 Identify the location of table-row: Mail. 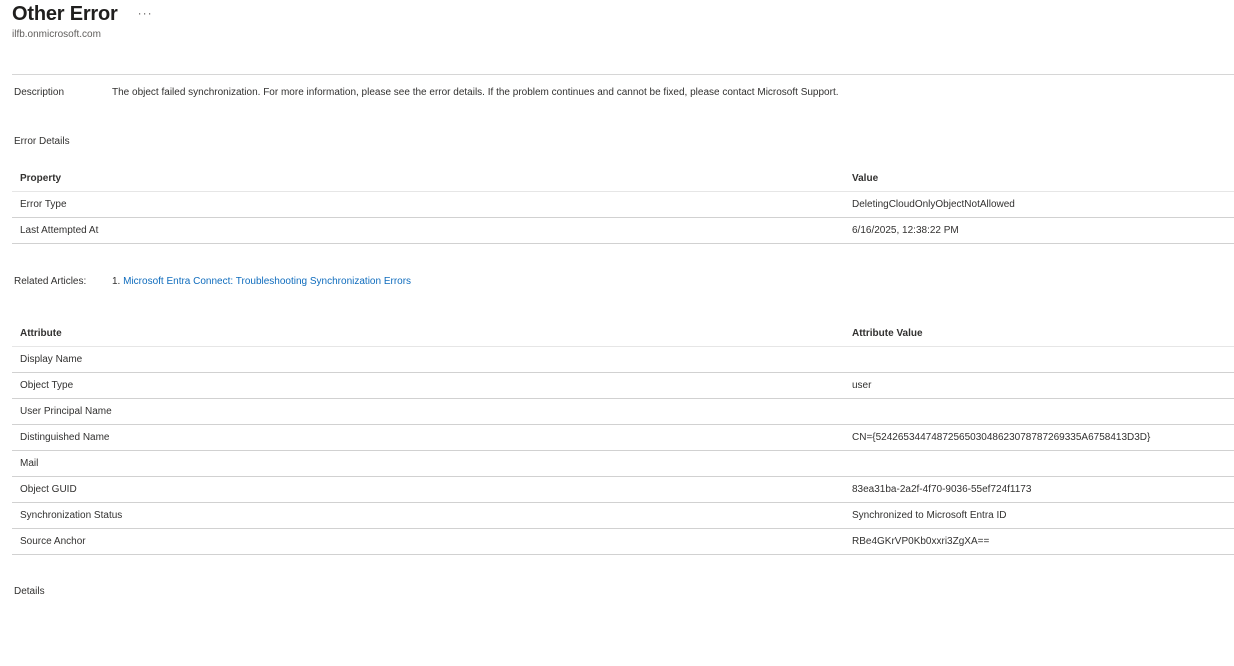
(623, 463).